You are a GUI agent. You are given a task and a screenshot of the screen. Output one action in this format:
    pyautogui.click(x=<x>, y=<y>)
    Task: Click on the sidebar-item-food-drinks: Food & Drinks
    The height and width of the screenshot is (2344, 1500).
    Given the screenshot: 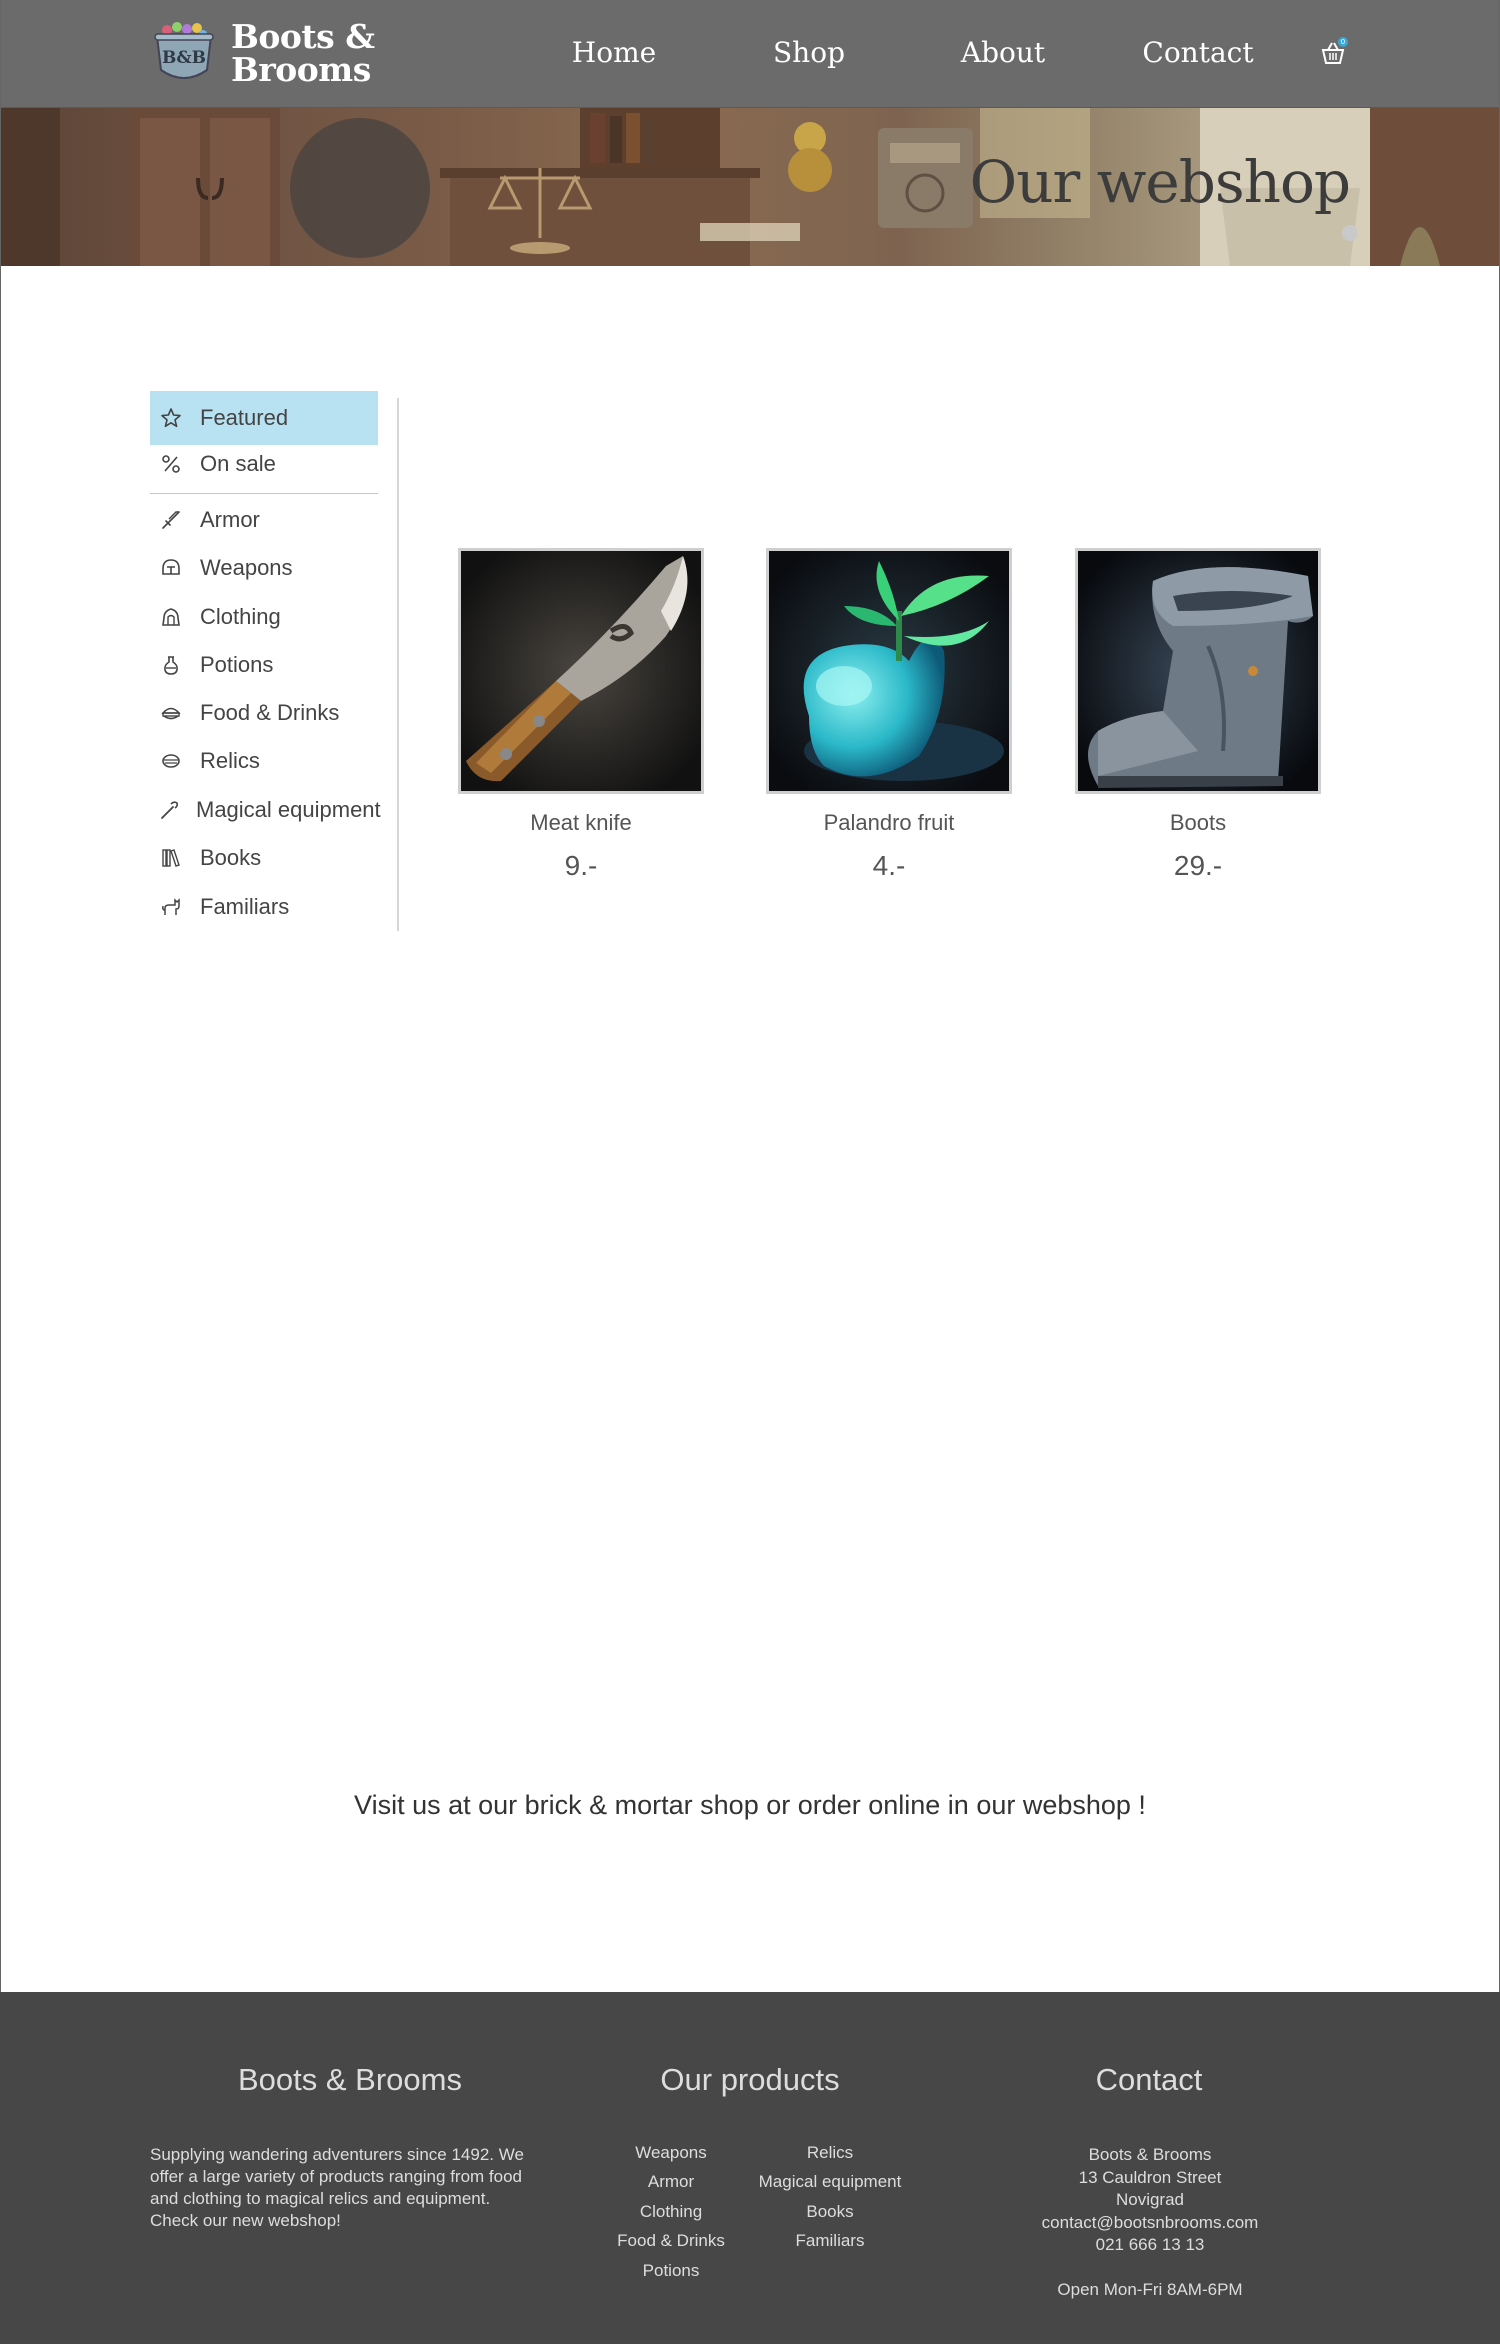 What is the action you would take?
    pyautogui.click(x=264, y=713)
    